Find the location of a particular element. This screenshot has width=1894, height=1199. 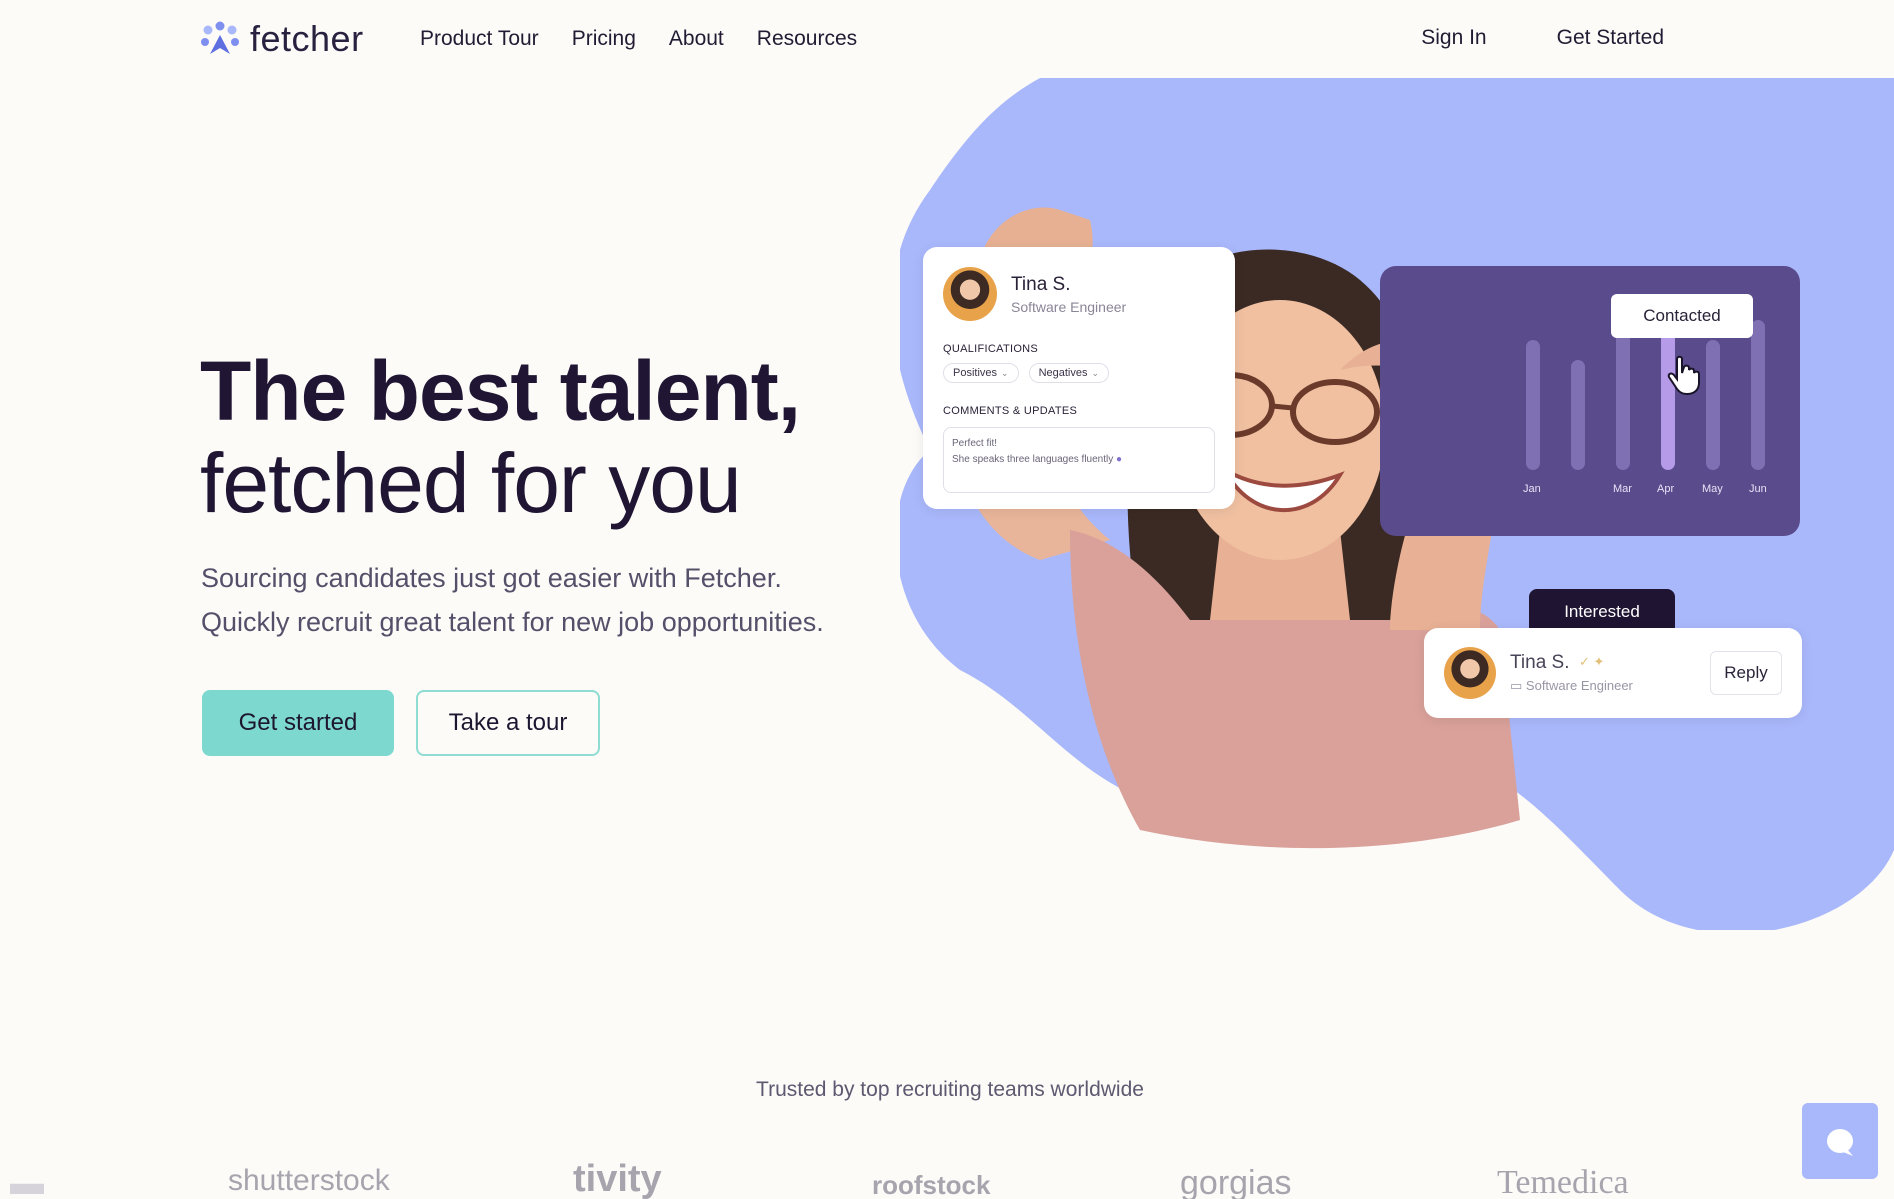

candidate-role: Software Engineer is located at coordinates (1069, 306).